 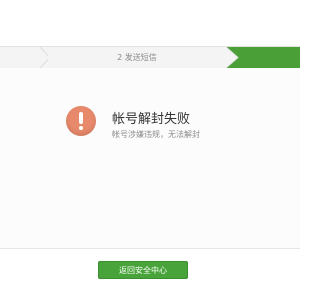 What do you see at coordinates (81, 128) in the screenshot?
I see `exclamation-dot` at bounding box center [81, 128].